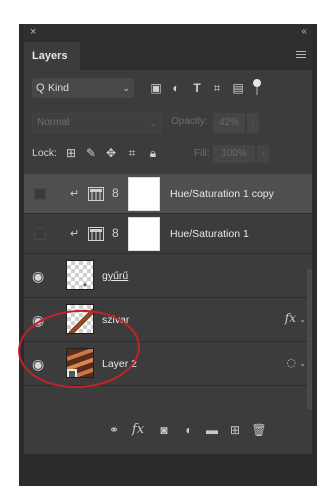 This screenshot has height=486, width=333. I want to click on new-layer-icon: ⊞, so click(235, 430).